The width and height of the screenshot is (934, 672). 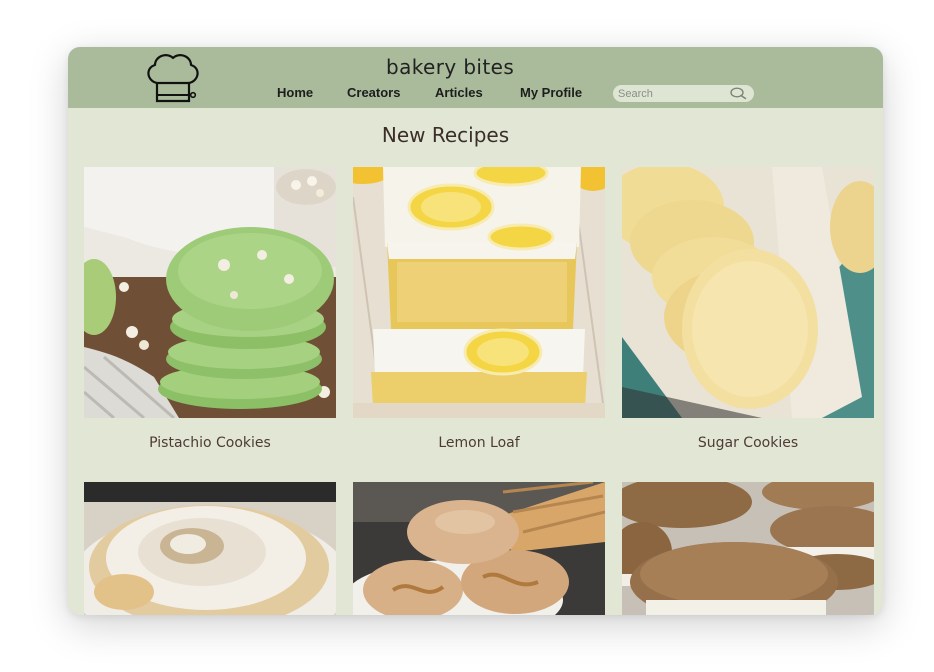 I want to click on recipe-title: Sugar Cookies, so click(x=748, y=443).